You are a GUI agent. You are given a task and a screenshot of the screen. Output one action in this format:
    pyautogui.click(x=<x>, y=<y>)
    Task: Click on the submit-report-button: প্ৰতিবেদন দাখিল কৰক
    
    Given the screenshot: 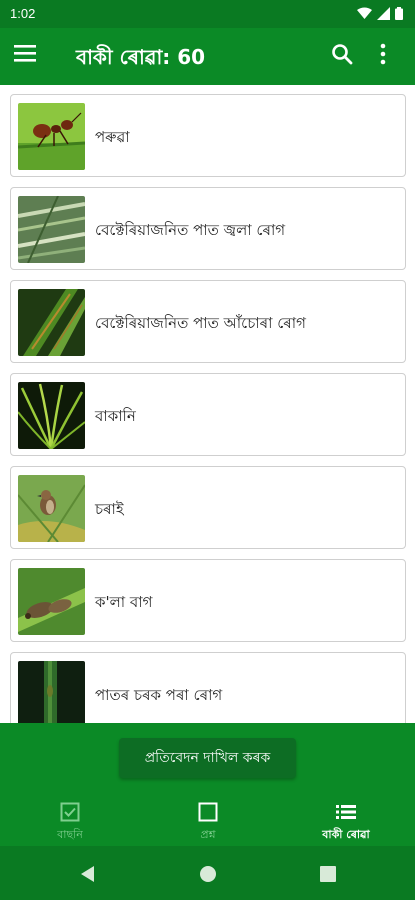 What is the action you would take?
    pyautogui.click(x=207, y=758)
    